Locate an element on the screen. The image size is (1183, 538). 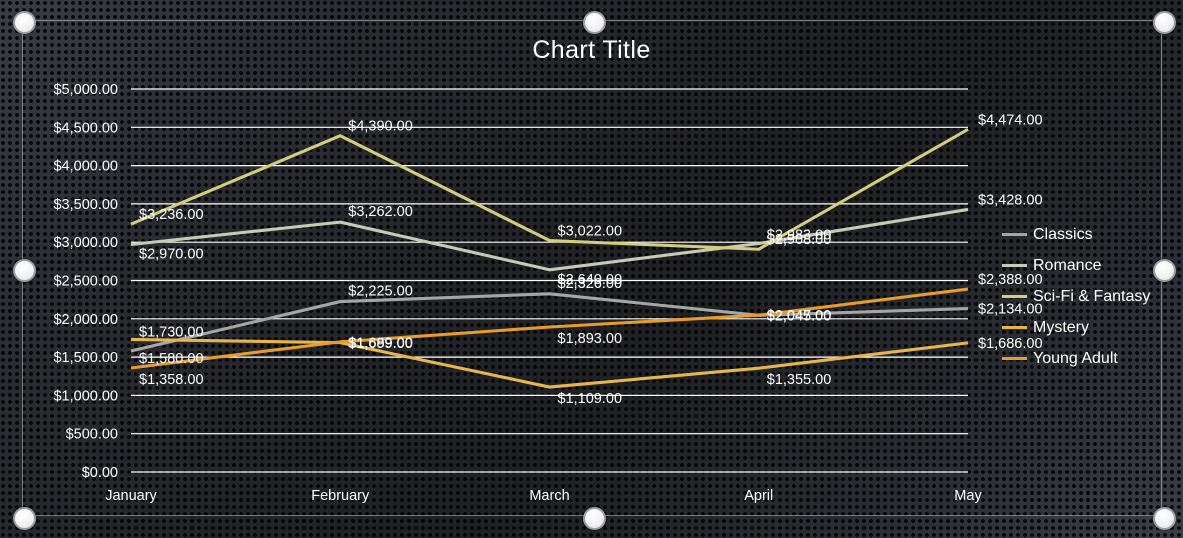
handle-bottom-center is located at coordinates (594, 518).